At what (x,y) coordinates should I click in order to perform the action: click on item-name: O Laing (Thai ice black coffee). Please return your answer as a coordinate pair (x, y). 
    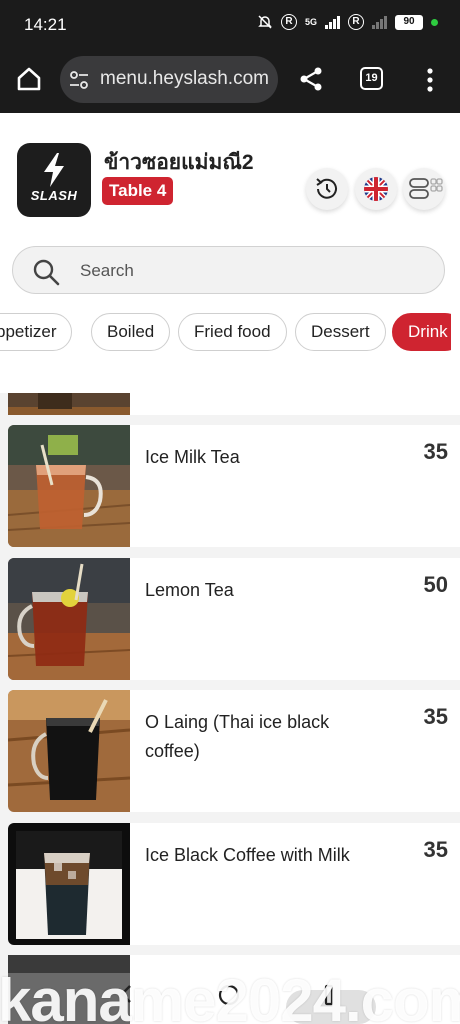
    Looking at the image, I should click on (237, 736).